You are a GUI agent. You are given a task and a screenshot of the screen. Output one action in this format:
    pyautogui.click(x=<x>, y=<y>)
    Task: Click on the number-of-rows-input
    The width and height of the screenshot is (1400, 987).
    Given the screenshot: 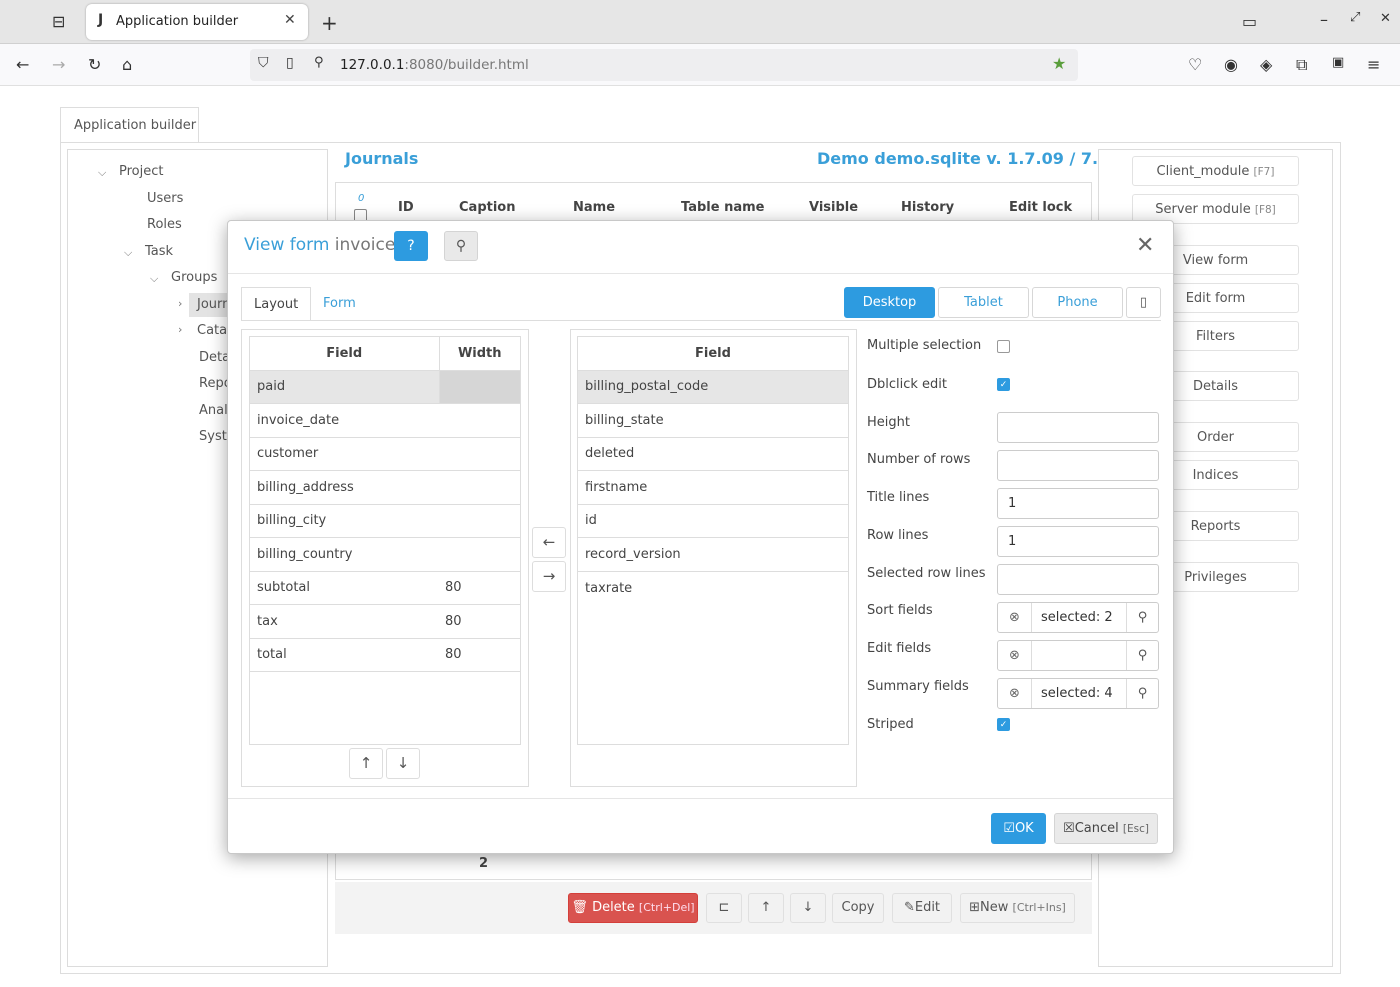 What is the action you would take?
    pyautogui.click(x=1078, y=465)
    